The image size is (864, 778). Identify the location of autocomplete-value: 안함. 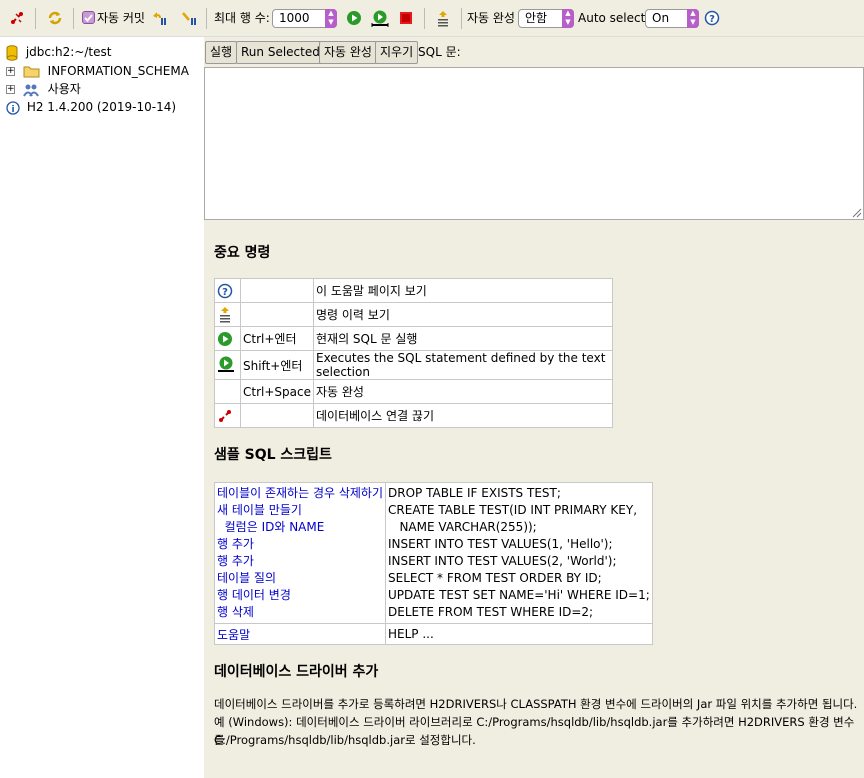
(536, 18).